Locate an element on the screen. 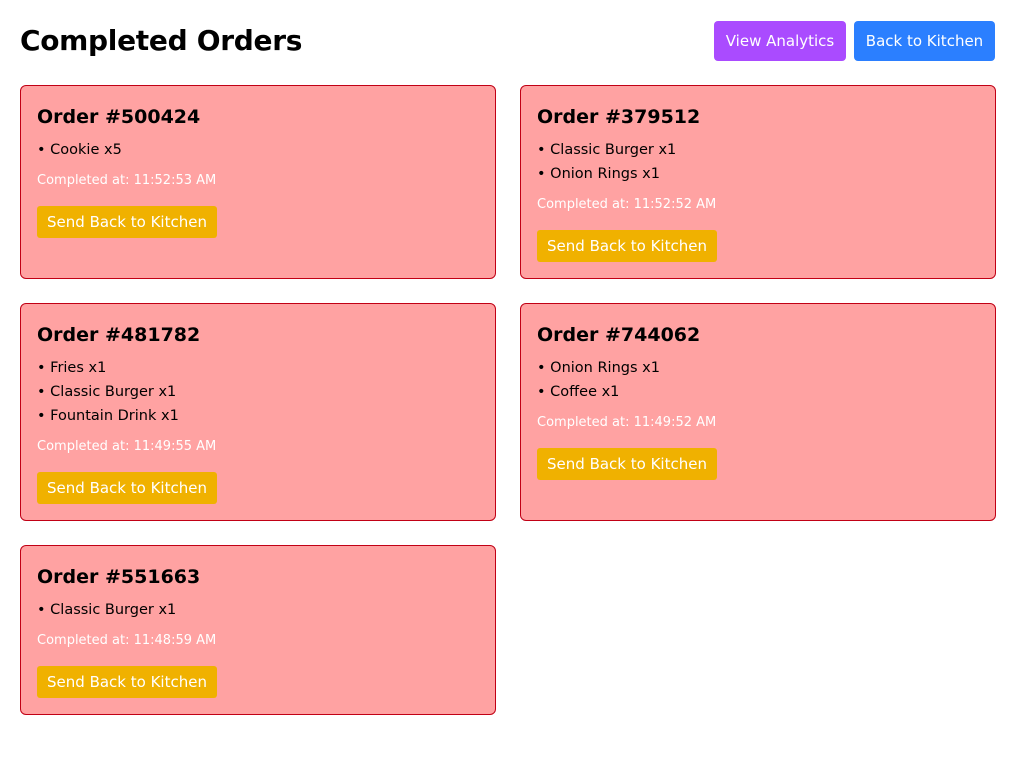  page-title: Completed Orders is located at coordinates (161, 40).